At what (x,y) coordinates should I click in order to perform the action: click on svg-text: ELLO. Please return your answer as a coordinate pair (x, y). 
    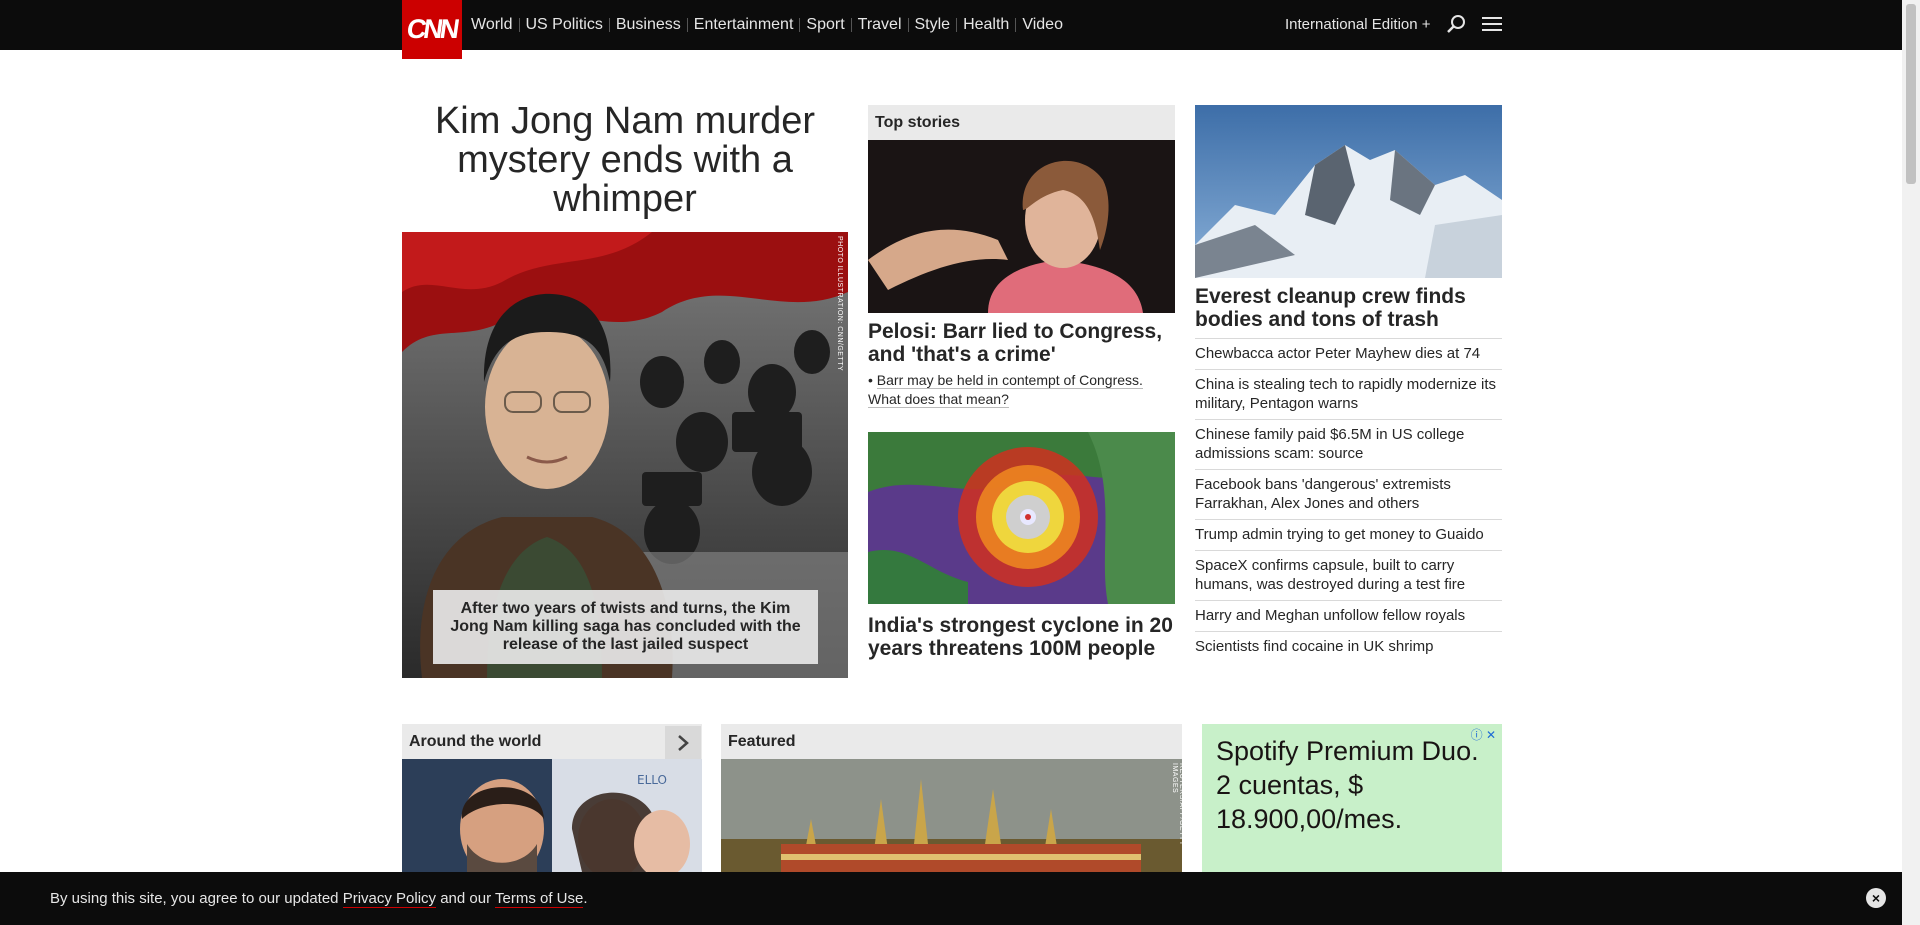
    Looking at the image, I should click on (652, 780).